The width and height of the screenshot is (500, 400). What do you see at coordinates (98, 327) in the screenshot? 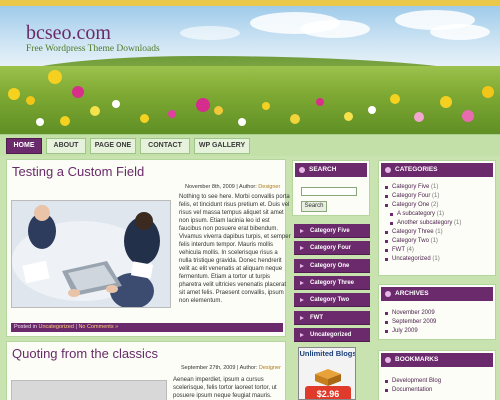
I see `comments-link: No Comments »` at bounding box center [98, 327].